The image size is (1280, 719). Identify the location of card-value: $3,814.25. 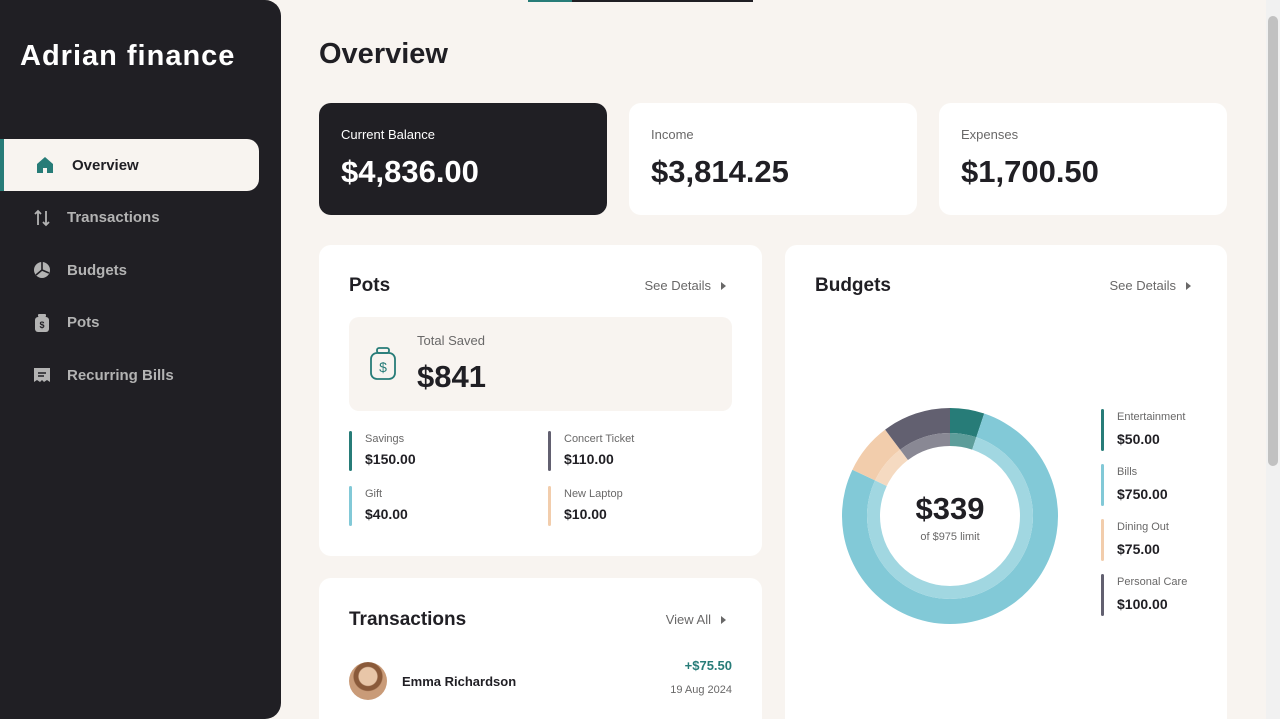
(720, 171).